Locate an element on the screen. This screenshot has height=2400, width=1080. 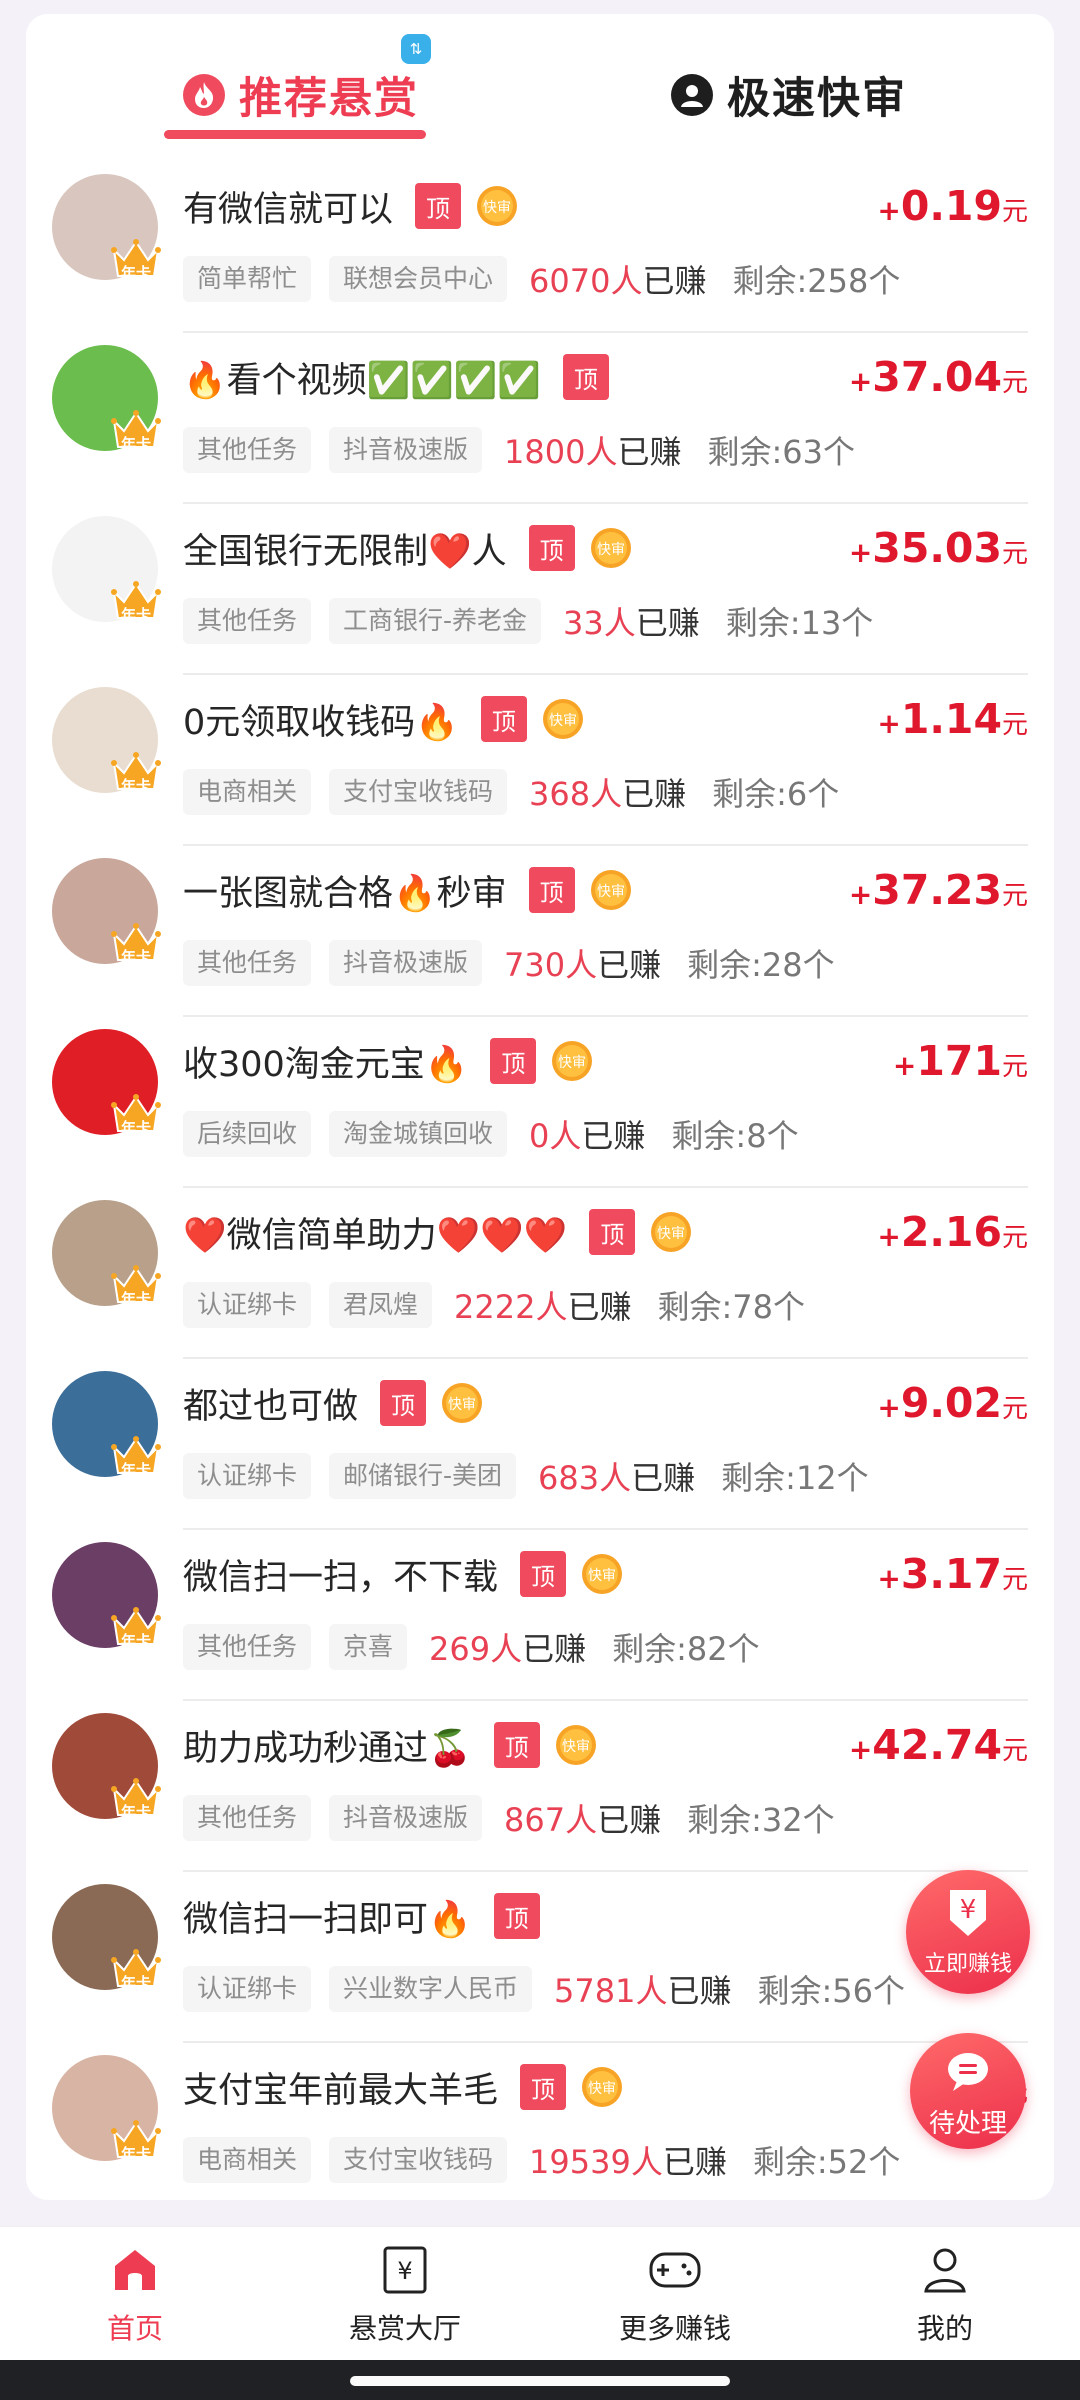
task-item: 年卡 微信扫一扫，不下载顶 快审 +3.17元 其他任务 京喜 269人已赚 剩余:82个 is located at coordinates (540, 1615).